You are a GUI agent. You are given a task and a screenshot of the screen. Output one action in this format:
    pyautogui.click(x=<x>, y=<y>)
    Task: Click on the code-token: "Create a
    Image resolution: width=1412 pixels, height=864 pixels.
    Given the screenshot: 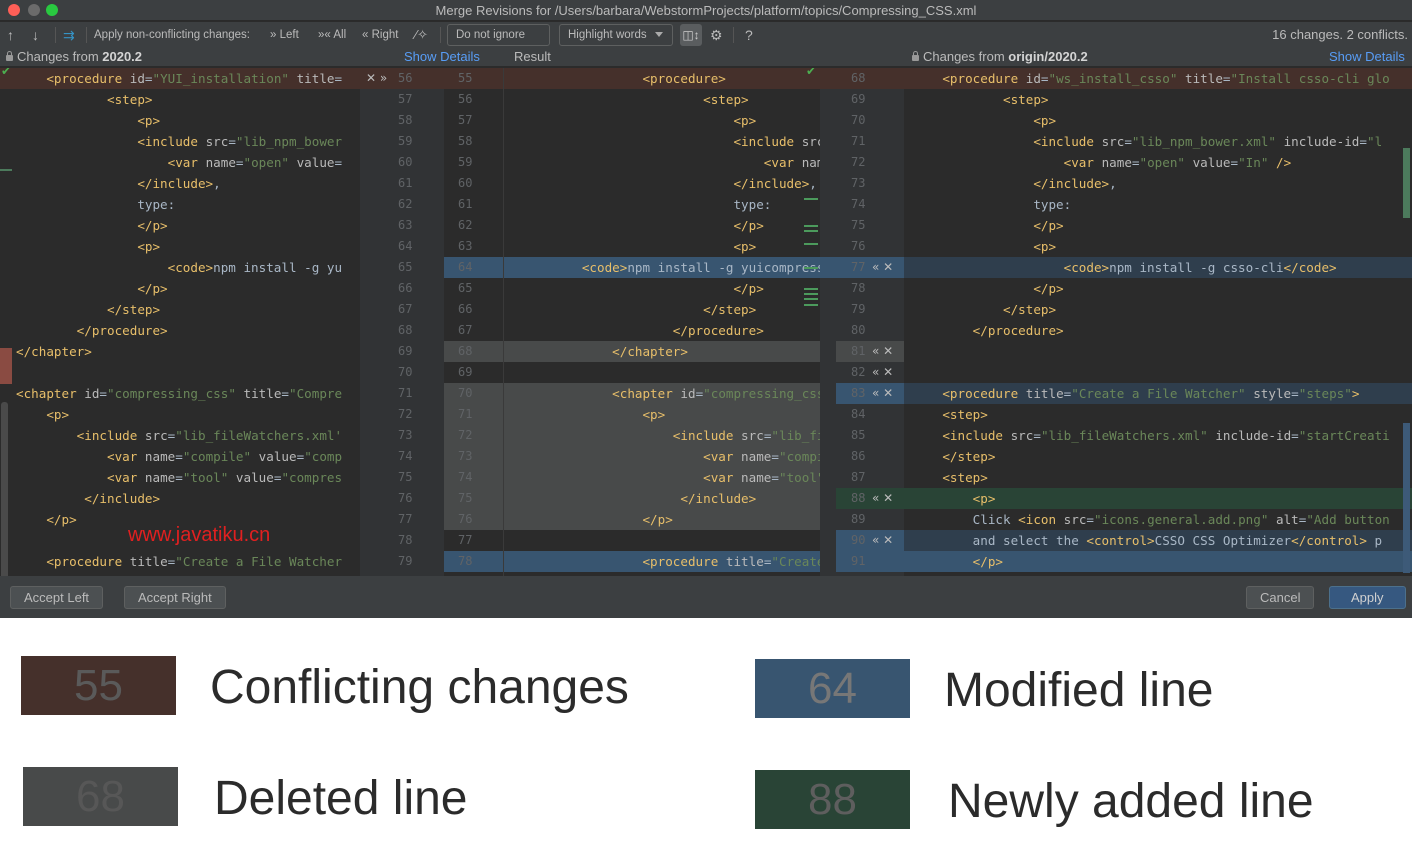 What is the action you would take?
    pyautogui.click(x=795, y=561)
    